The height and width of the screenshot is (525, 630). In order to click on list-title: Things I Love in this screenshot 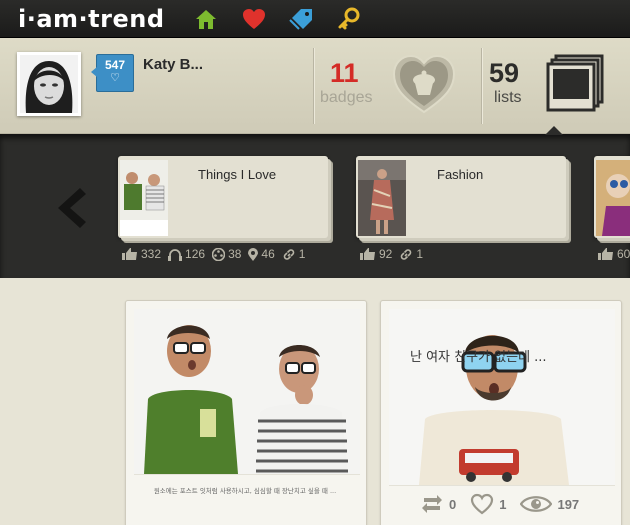, I will do `click(237, 174)`.